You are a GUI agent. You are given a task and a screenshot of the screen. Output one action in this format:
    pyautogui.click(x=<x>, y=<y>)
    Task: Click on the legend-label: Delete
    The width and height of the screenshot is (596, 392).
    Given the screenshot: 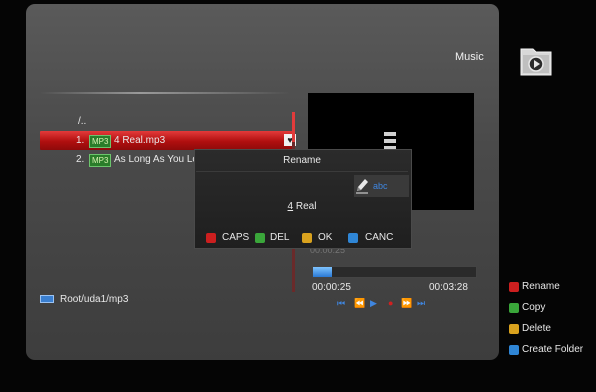 What is the action you would take?
    pyautogui.click(x=536, y=328)
    